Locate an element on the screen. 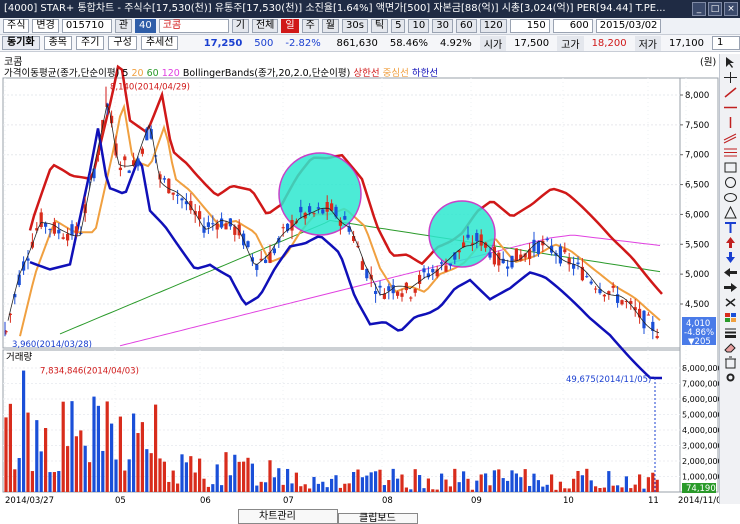 This screenshot has height=524, width=740. cycle-button: 주기 is located at coordinates (90, 43).